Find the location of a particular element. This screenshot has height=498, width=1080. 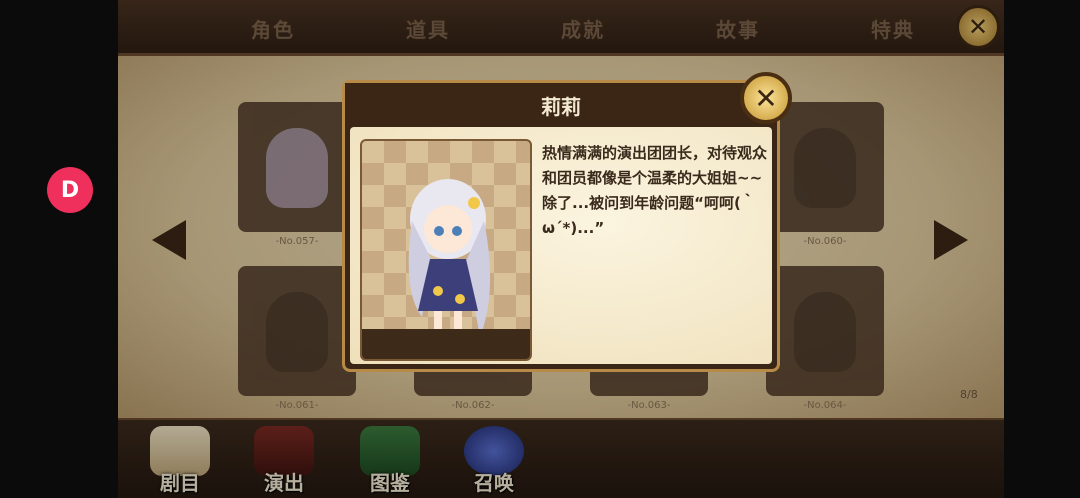

right-letterbox is located at coordinates (1042, 249).